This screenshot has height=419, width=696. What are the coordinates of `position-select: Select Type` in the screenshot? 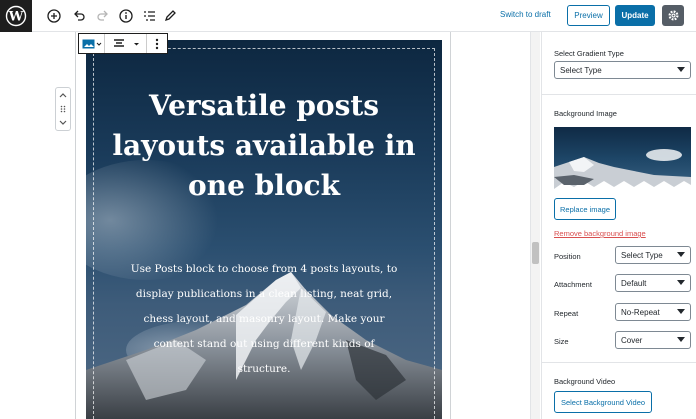 It's located at (653, 255).